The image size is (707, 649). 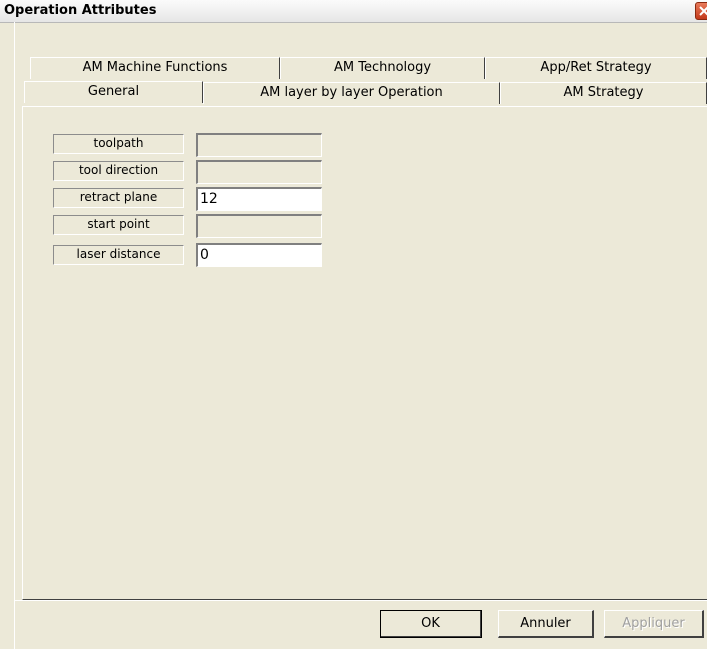 I want to click on tab-general: General, so click(x=113, y=92).